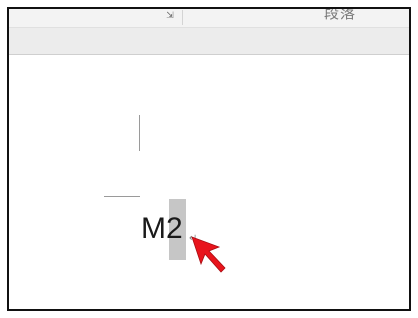 The width and height of the screenshot is (418, 318). I want to click on ruler-band, so click(209, 41).